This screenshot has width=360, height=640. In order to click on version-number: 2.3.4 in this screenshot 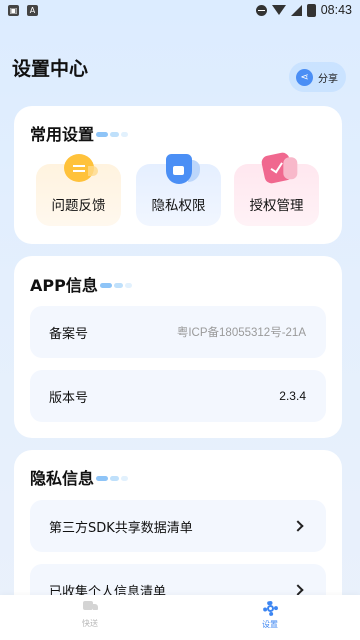, I will do `click(292, 396)`.